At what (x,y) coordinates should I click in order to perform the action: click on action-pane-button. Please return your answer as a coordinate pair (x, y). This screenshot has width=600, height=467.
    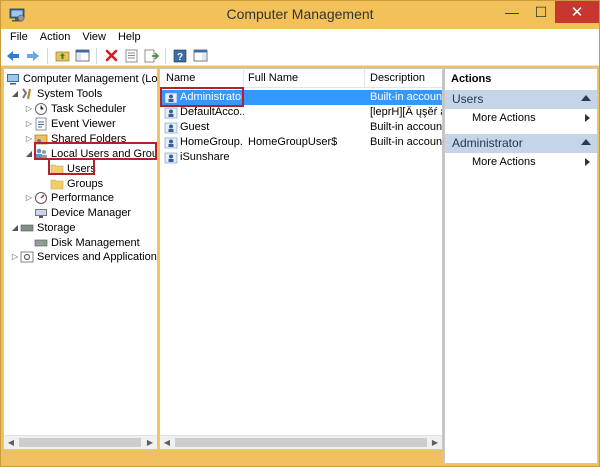
    Looking at the image, I should click on (200, 56).